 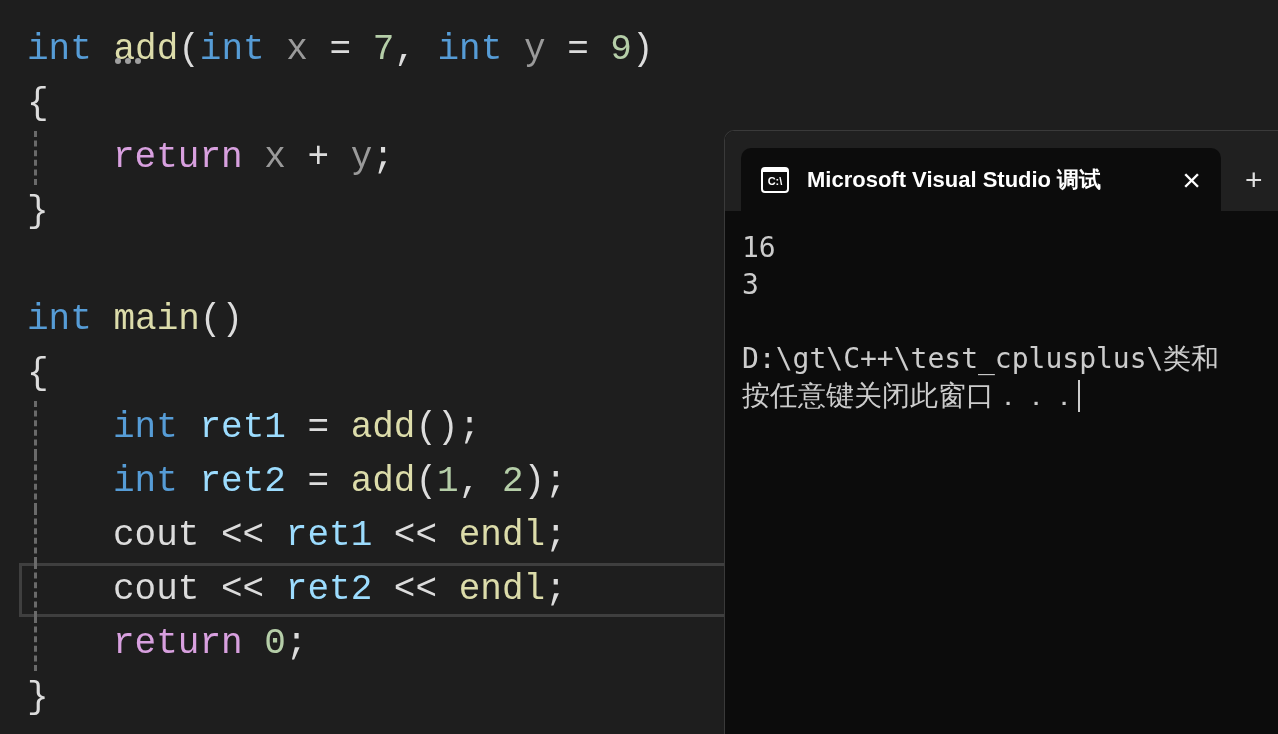 I want to click on console-line: D:\gt\C++\test_cplusplus\类和, so click(x=981, y=359).